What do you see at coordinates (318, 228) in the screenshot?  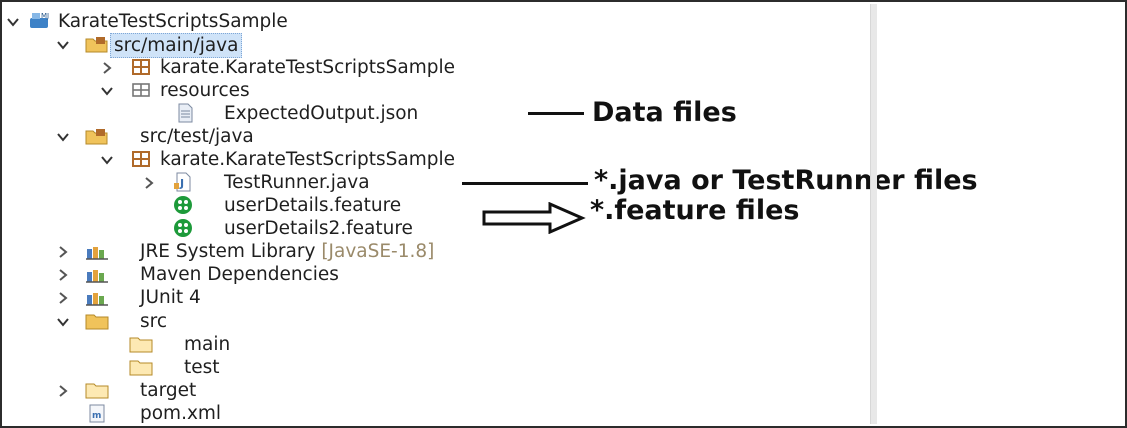 I see `feature-2-label: userDetails2.feature` at bounding box center [318, 228].